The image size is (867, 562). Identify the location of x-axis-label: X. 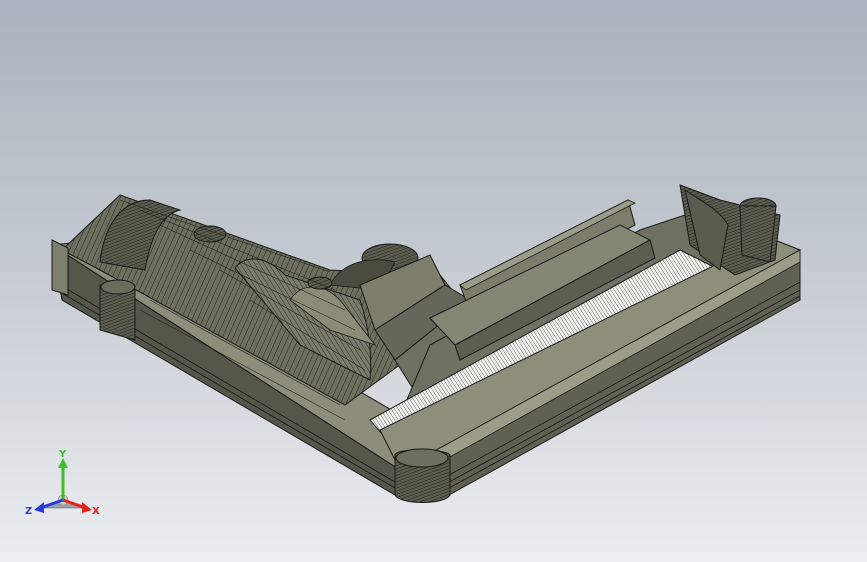
(96, 511).